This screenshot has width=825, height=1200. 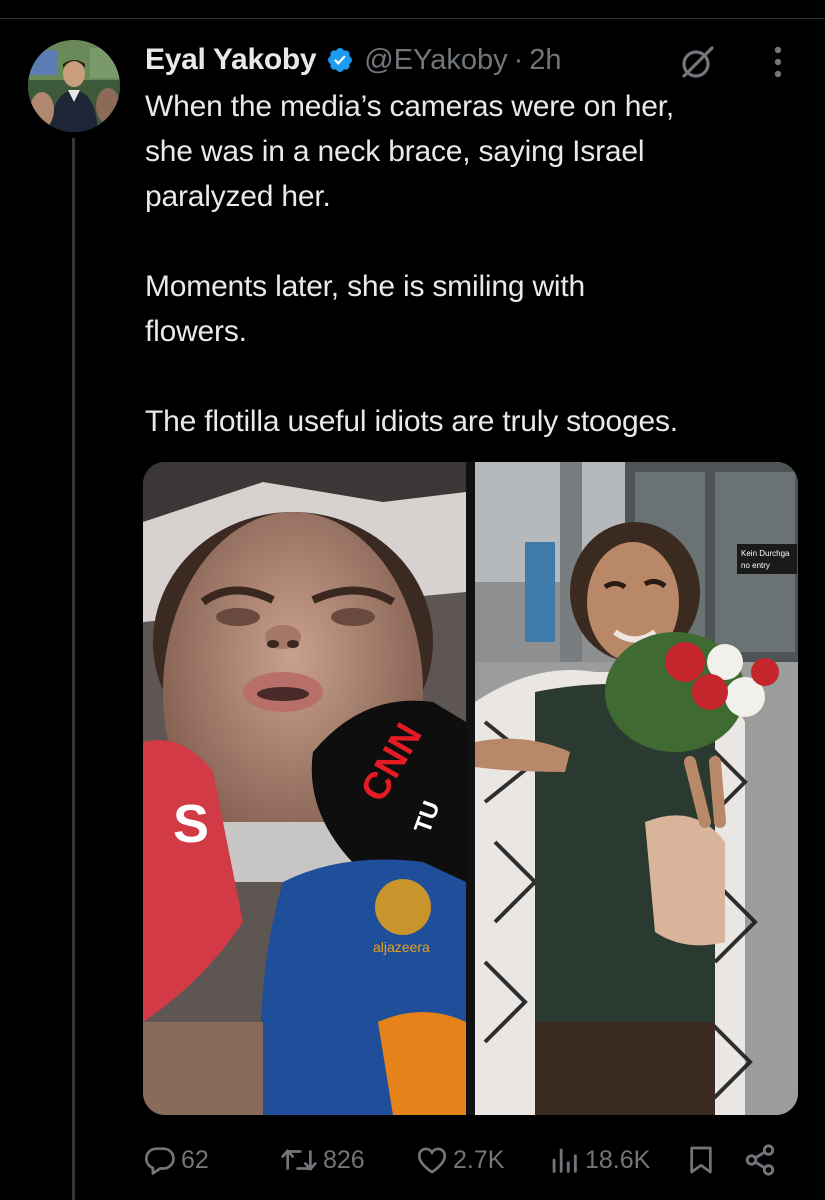 What do you see at coordinates (765, 553) in the screenshot?
I see `sign-text-line1: Kein Durchga` at bounding box center [765, 553].